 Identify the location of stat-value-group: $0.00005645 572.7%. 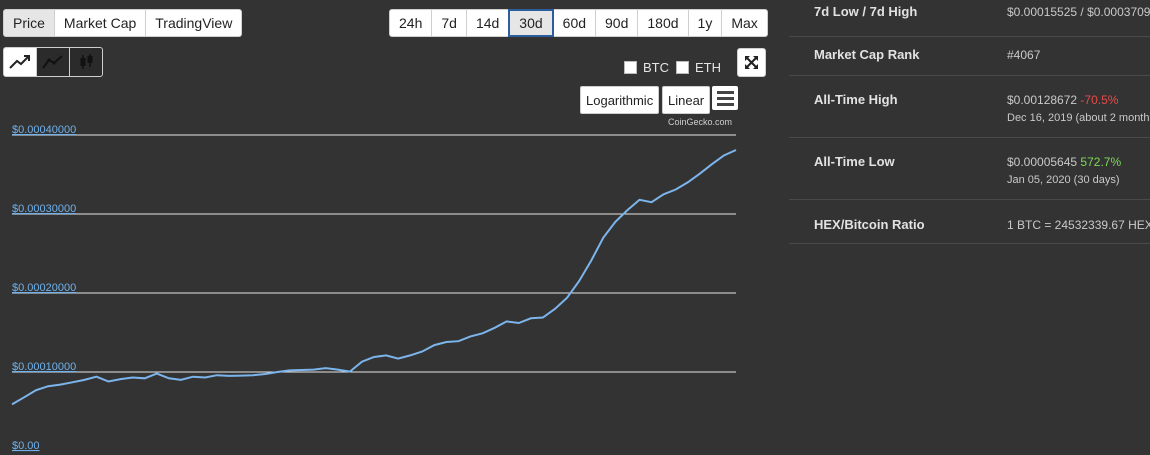
(1064, 162).